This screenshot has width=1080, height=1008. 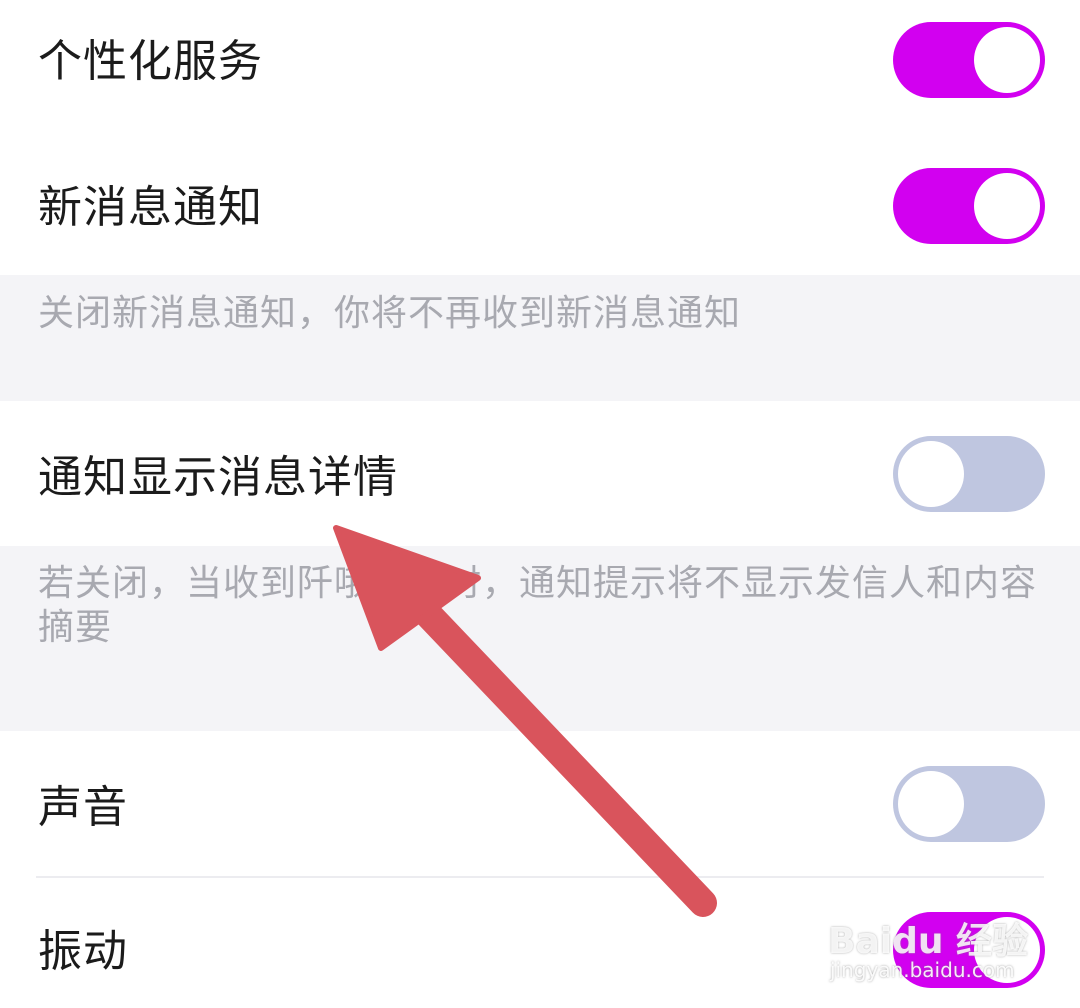 I want to click on setting-row-sound: 声音, so click(x=540, y=804).